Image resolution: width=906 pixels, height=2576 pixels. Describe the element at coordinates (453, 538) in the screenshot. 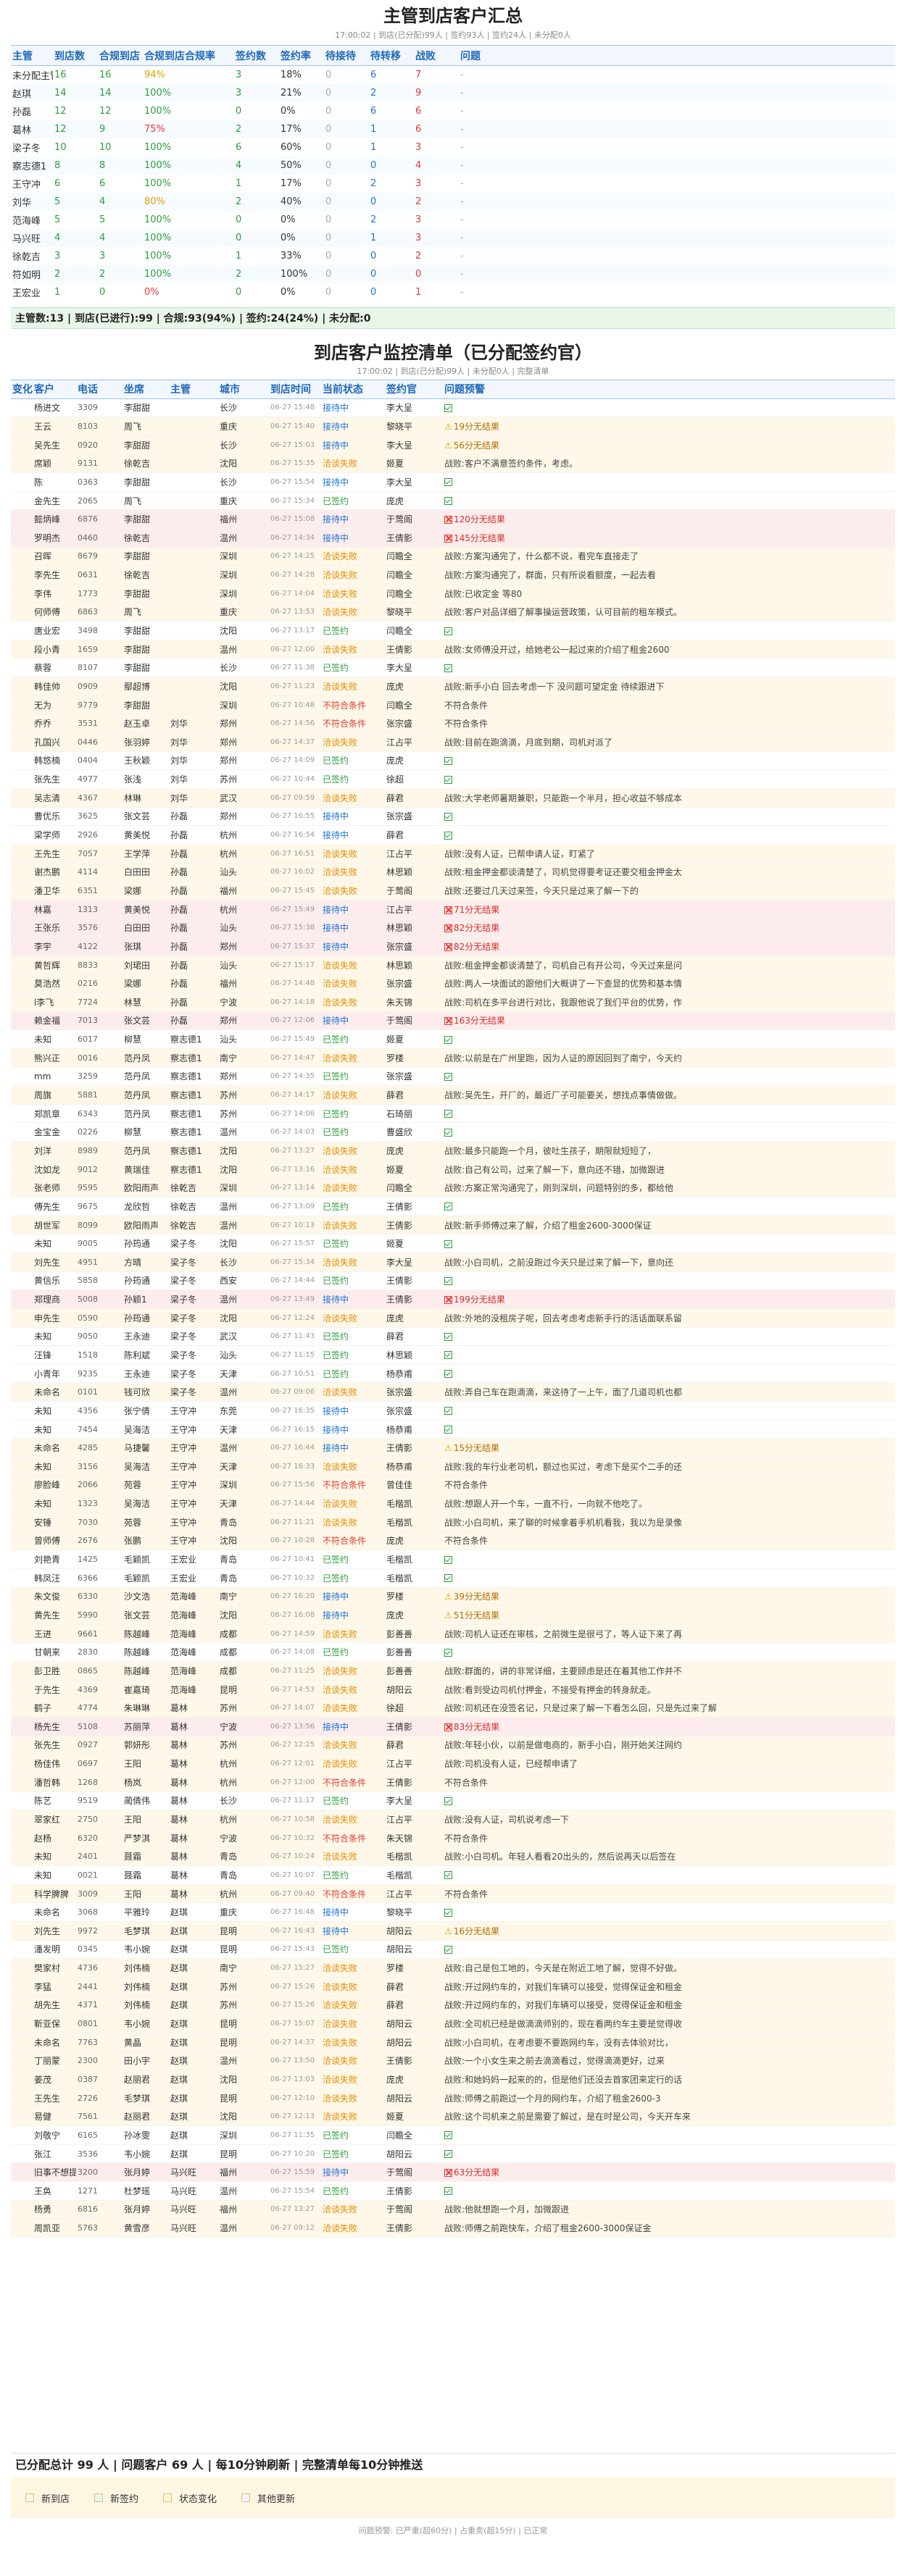

I see `table-row: 罗明杰 0460 徐乾吉 温州 06-27 14:34 接待中 王倩影 145分无结果` at that location.